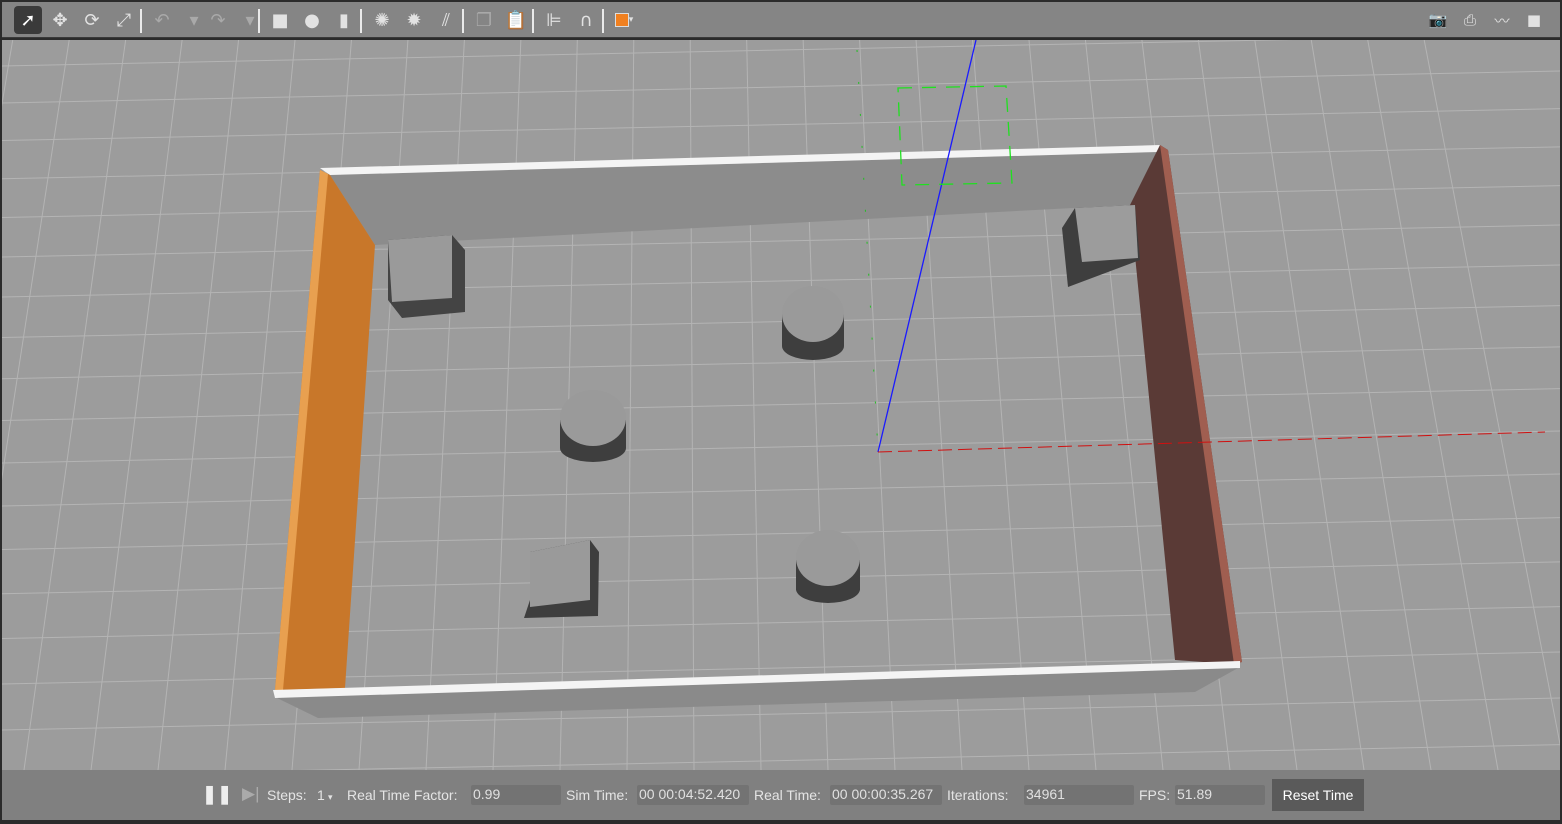 This screenshot has height=824, width=1562. I want to click on directional-light-icon: ⫽, so click(446, 20).